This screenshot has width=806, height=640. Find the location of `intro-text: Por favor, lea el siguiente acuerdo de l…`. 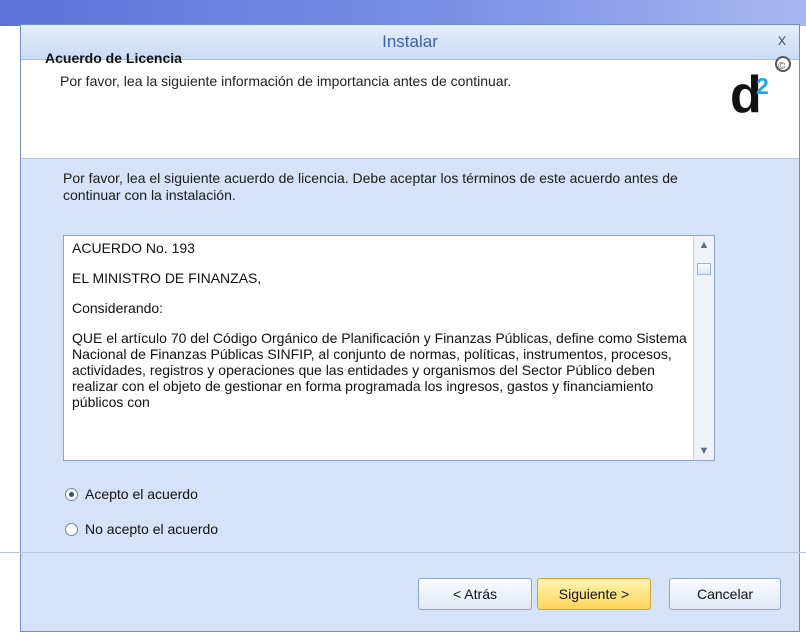

intro-text: Por favor, lea el siguiente acuerdo de l… is located at coordinates (370, 186).